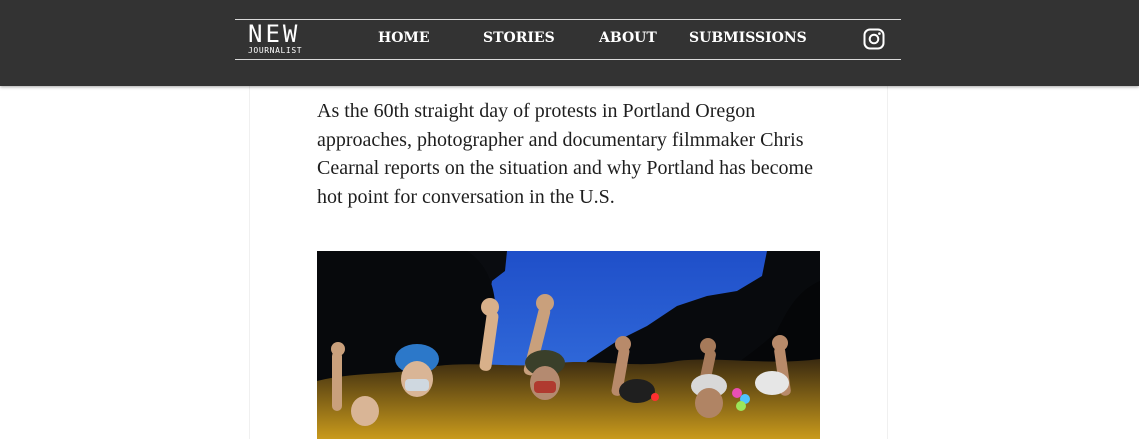 The image size is (1139, 439). Describe the element at coordinates (568, 59) in the screenshot. I see `header-divider-bottom` at that location.